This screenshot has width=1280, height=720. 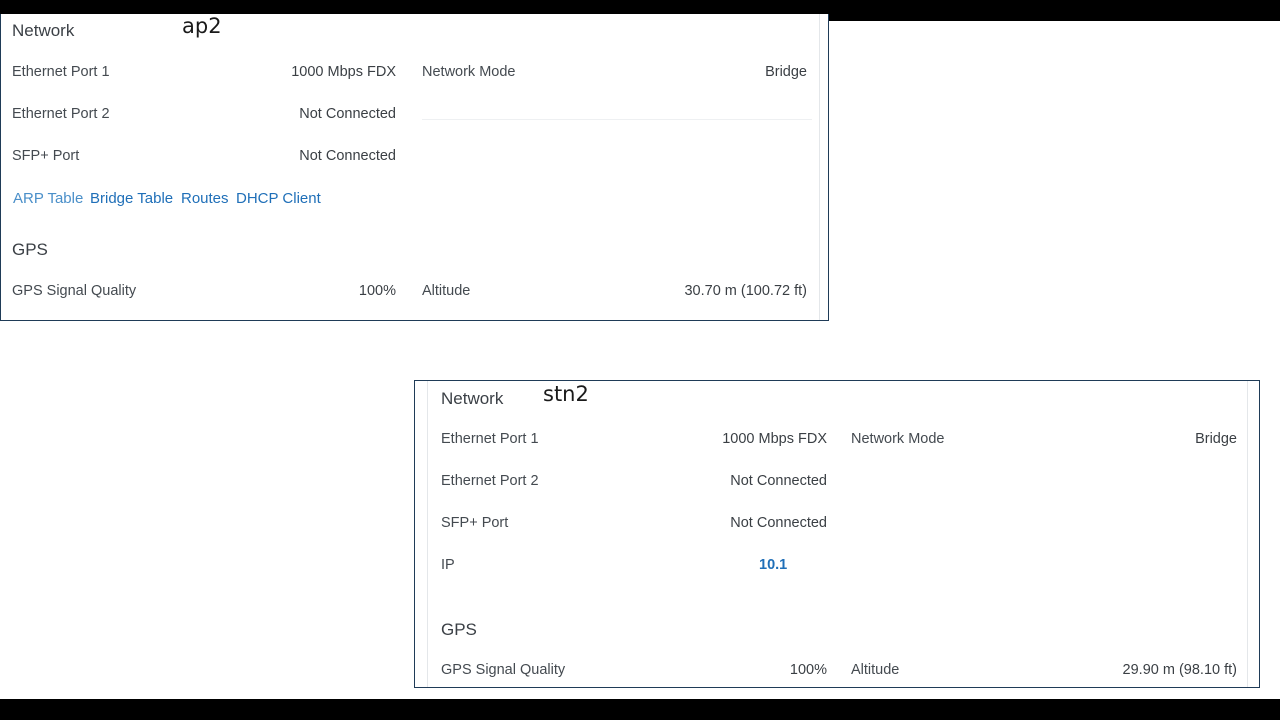 I want to click on altitude-value: 29.90 m (98.10 ft), so click(x=1179, y=670).